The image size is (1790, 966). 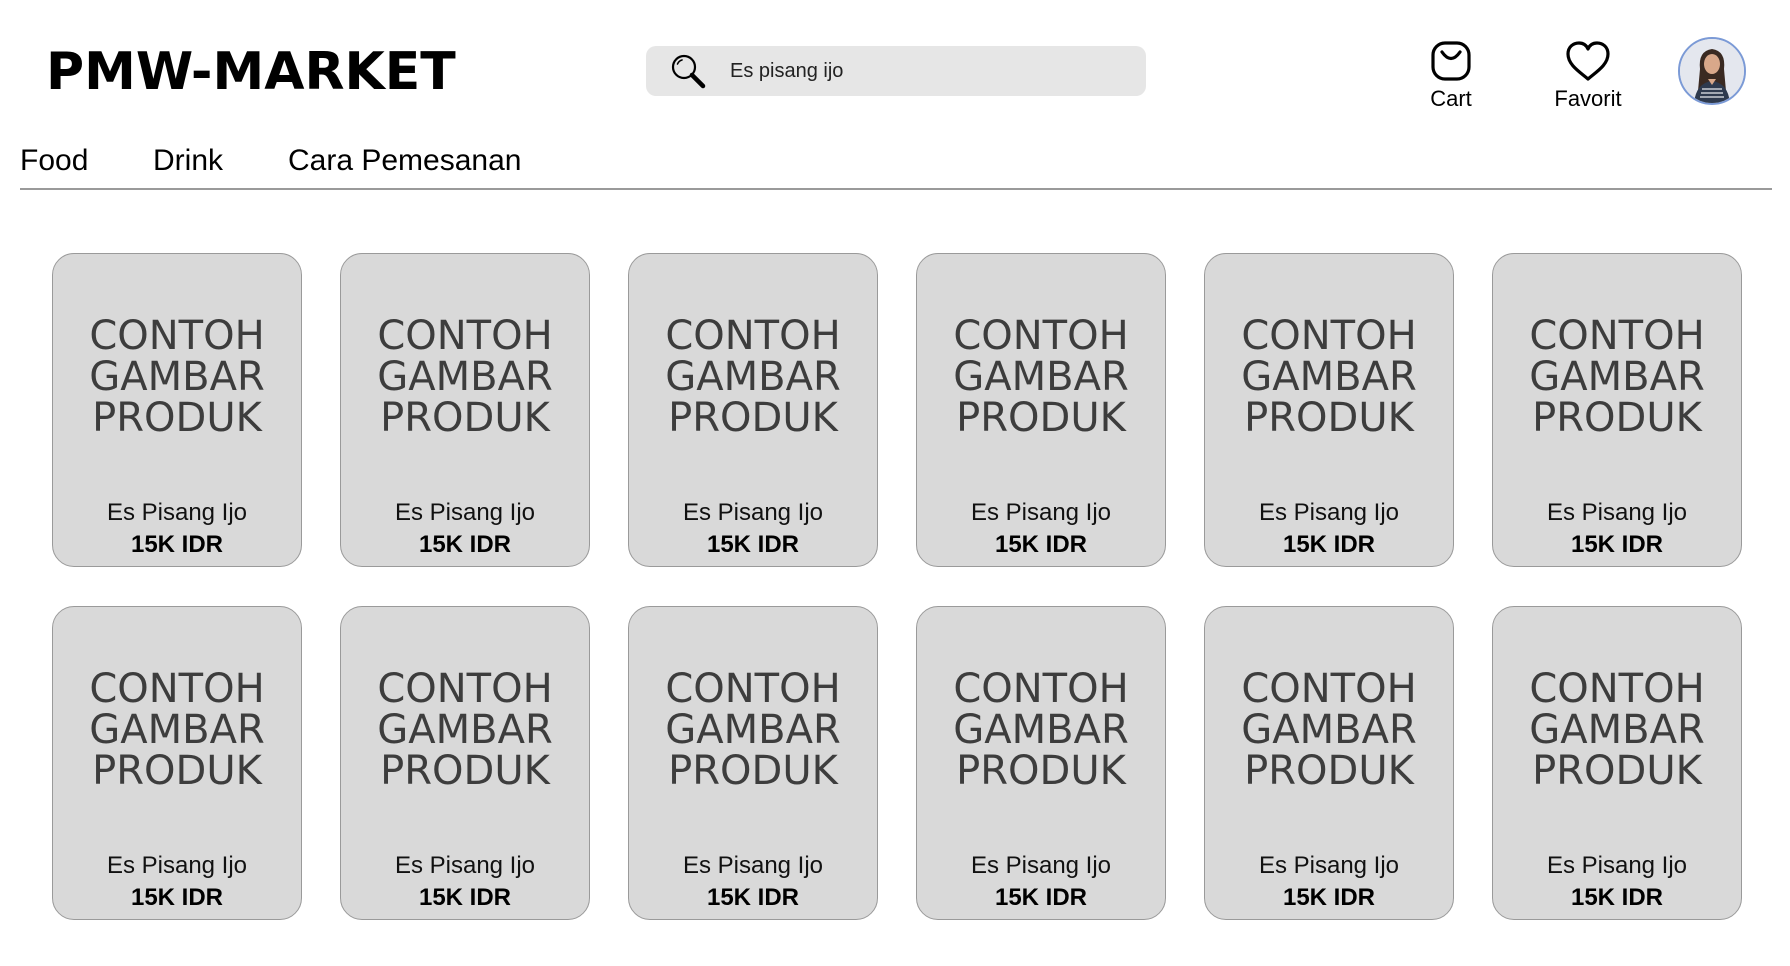 I want to click on search-bar, so click(x=896, y=71).